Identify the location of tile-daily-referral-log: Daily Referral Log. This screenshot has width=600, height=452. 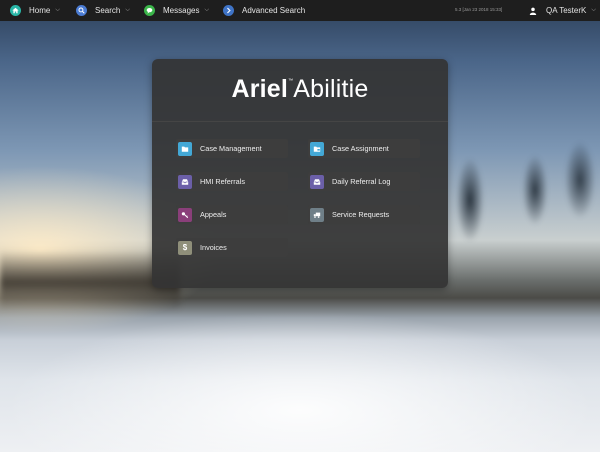
(364, 181).